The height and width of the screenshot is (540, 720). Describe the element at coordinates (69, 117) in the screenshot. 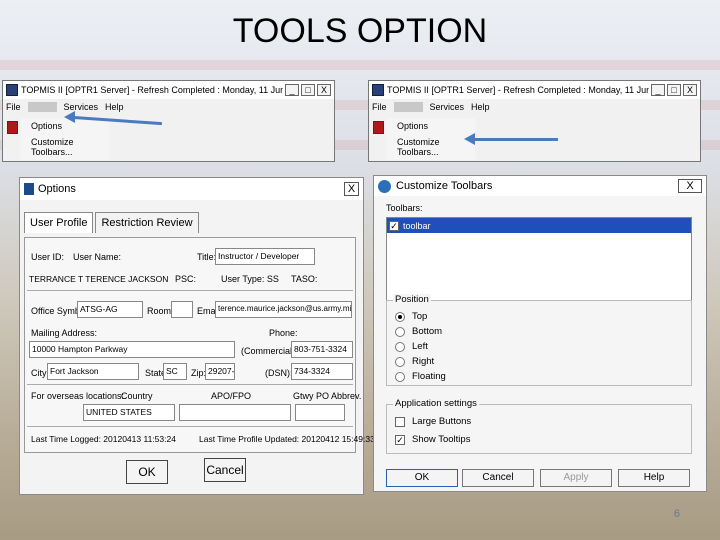

I see `arrow-head-left` at that location.